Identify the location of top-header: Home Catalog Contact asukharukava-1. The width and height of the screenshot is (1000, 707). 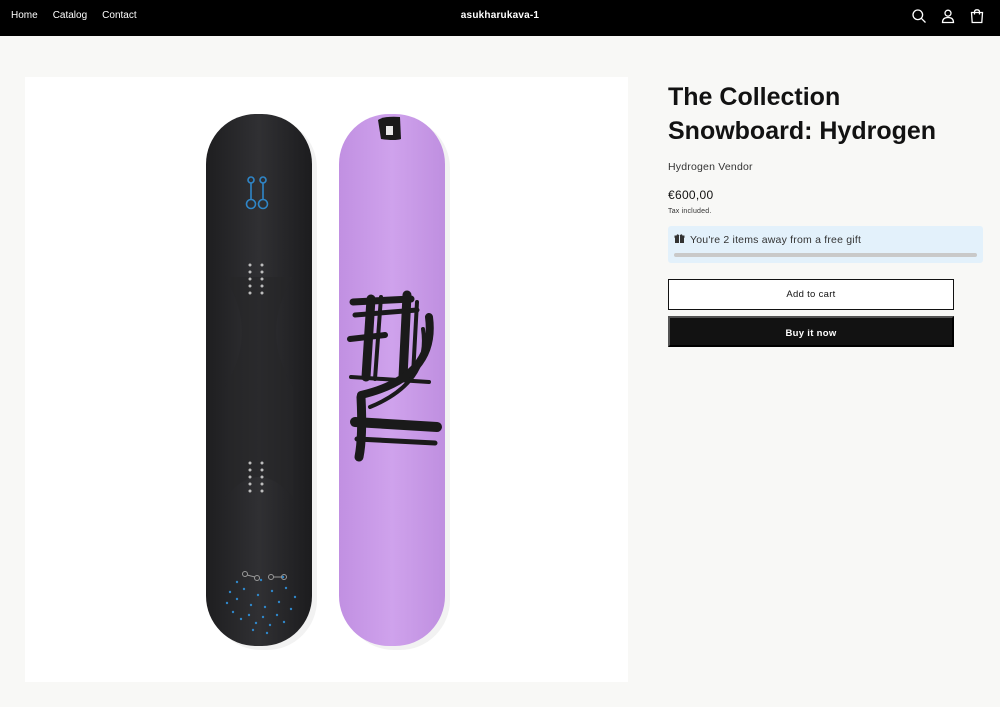
(500, 18).